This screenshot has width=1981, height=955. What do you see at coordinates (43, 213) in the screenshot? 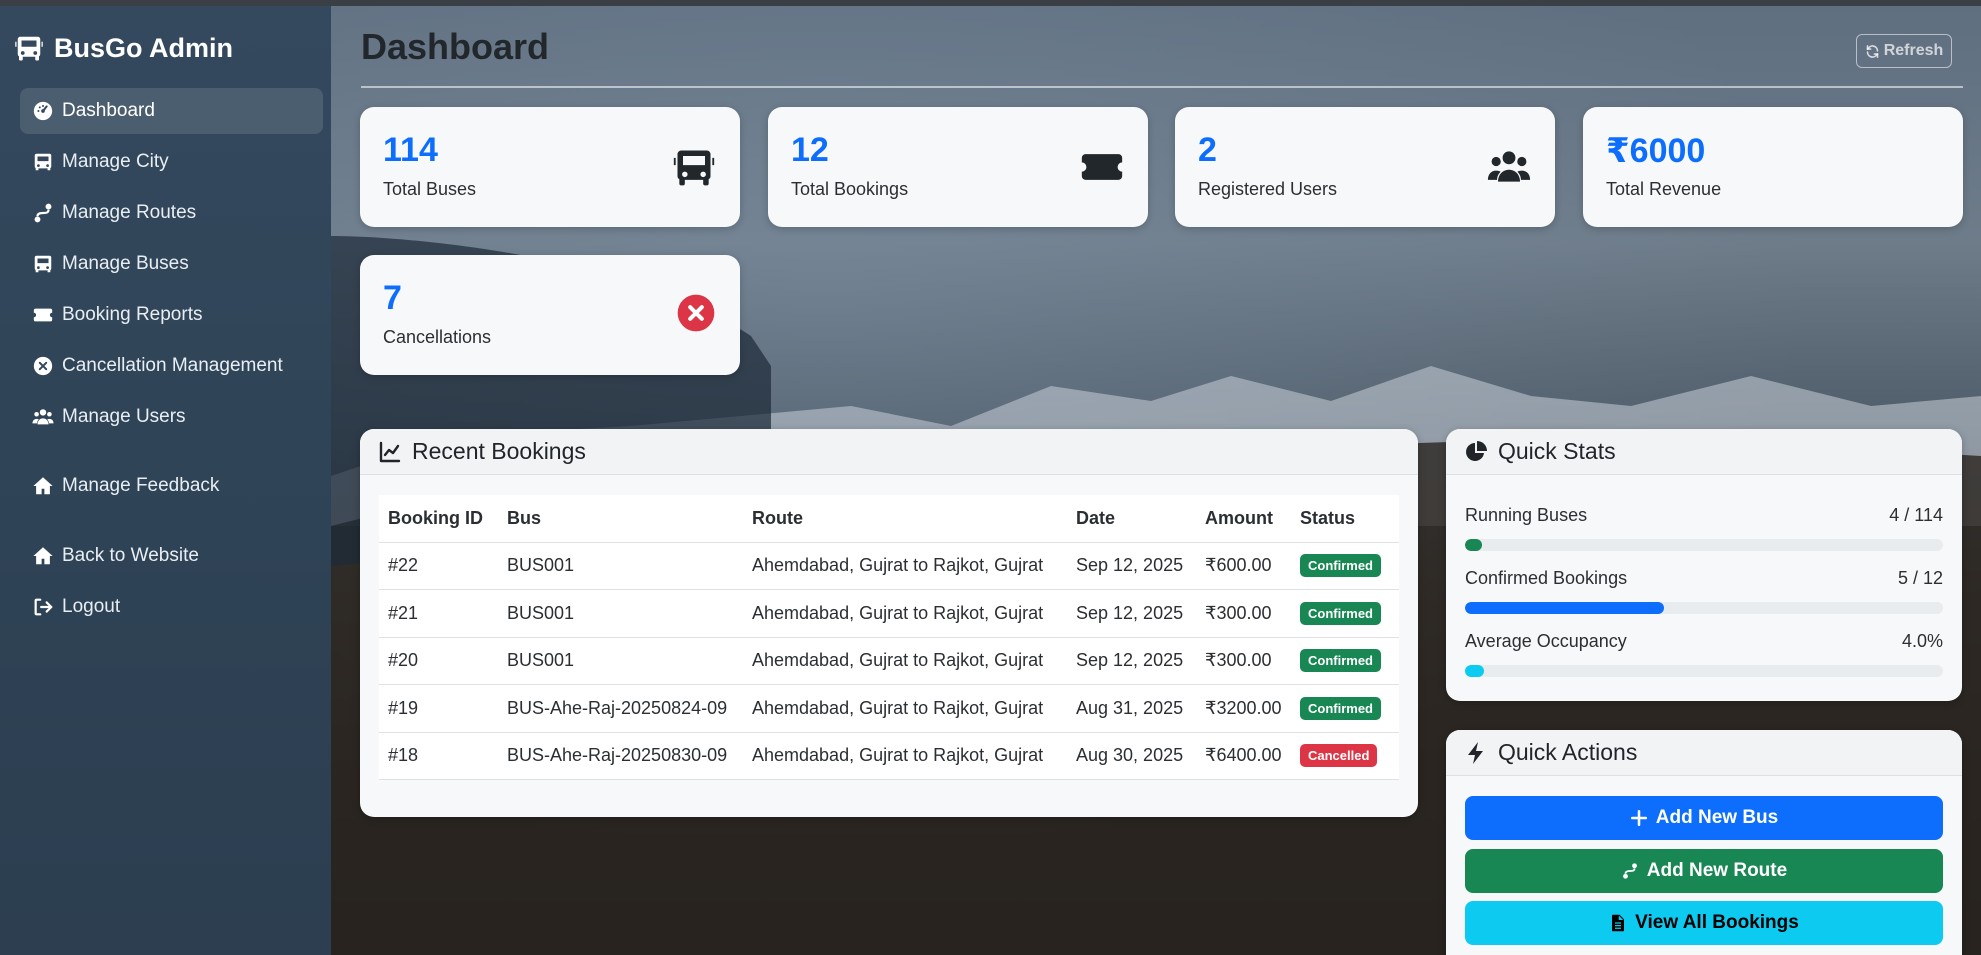
I see `route-icon` at bounding box center [43, 213].